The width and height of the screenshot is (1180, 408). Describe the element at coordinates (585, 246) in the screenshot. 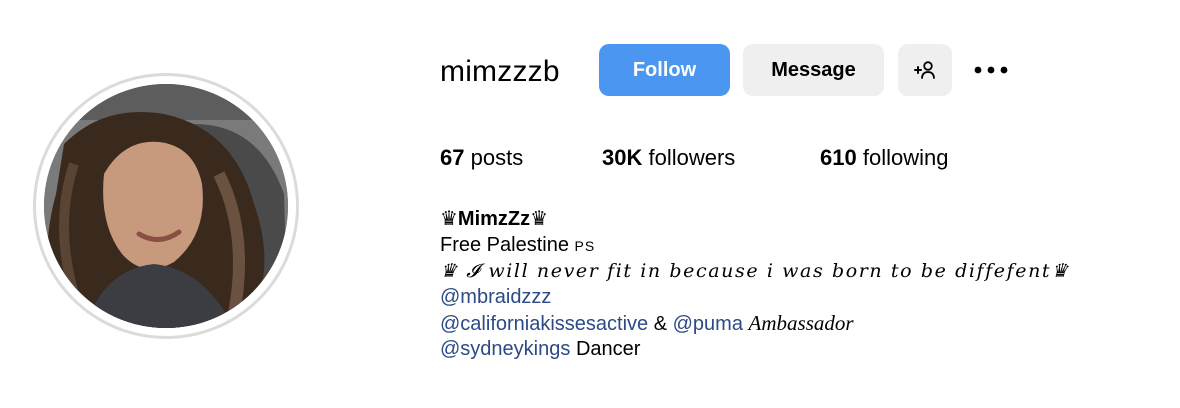

I see `flag-icon: PS` at that location.